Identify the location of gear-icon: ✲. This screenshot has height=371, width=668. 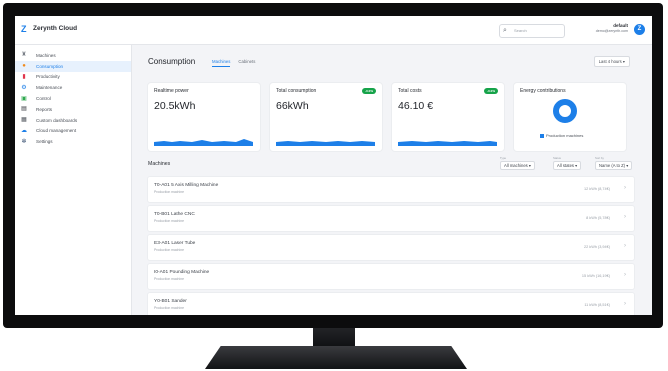
(24, 141).